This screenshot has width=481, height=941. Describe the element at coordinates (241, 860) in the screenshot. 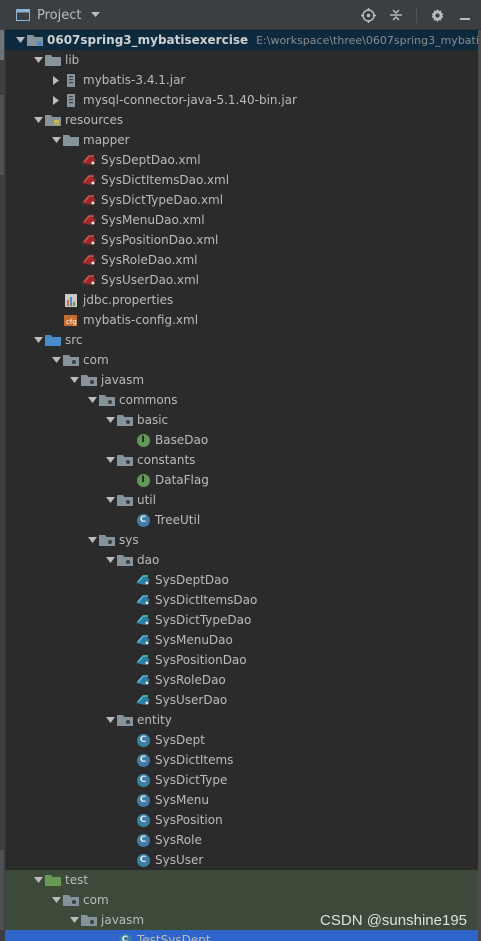

I see `tree-row: C SysUser` at that location.